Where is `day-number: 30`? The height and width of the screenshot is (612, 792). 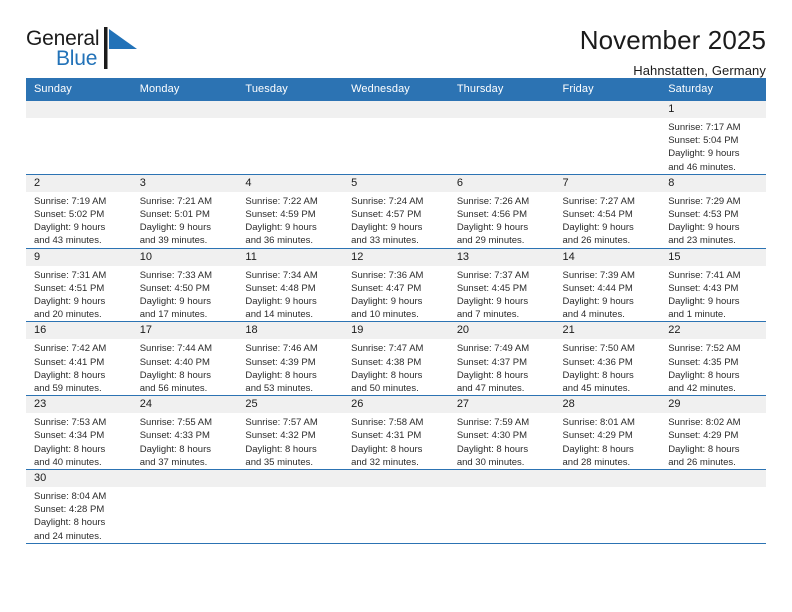 day-number: 30 is located at coordinates (79, 479).